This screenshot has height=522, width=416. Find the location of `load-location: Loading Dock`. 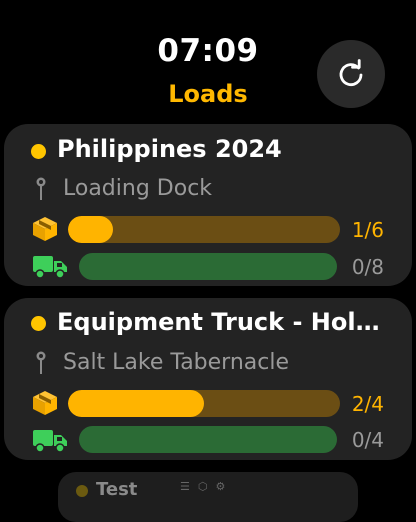

load-location: Loading Dock is located at coordinates (138, 188).